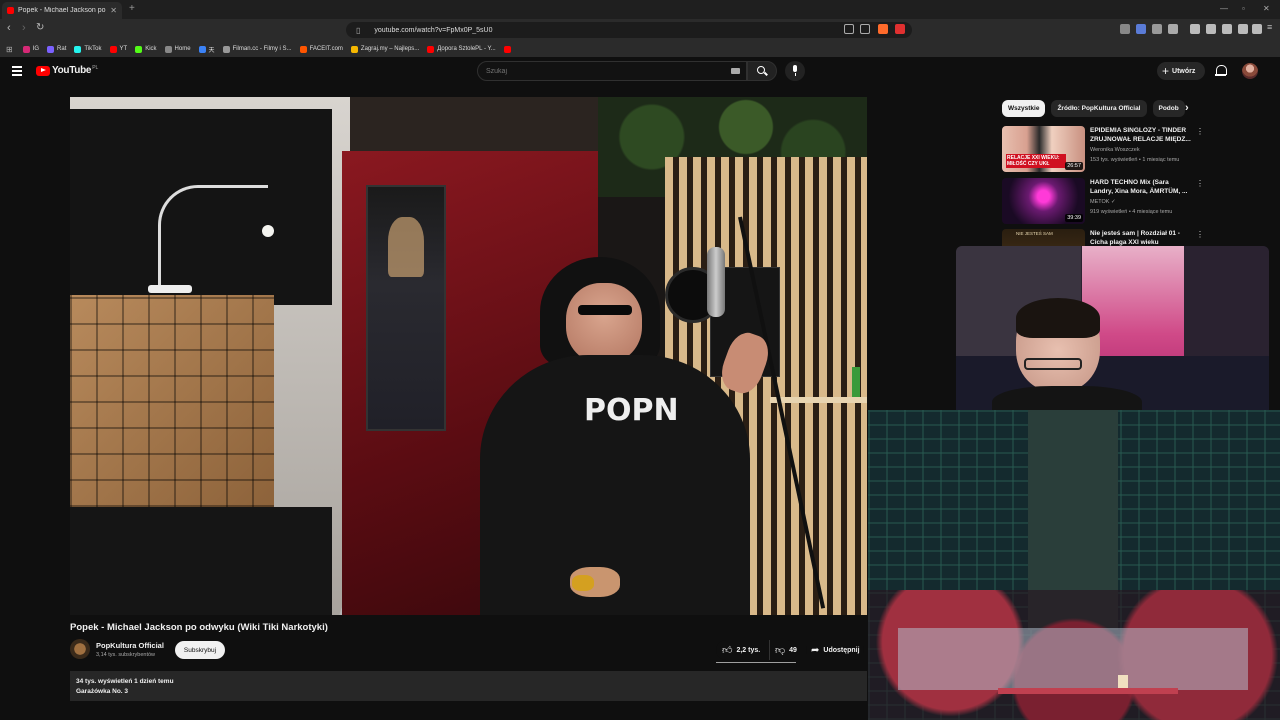  Describe the element at coordinates (1115, 150) in the screenshot. I see `recommendation-channel: Weronika Woszczek` at that location.